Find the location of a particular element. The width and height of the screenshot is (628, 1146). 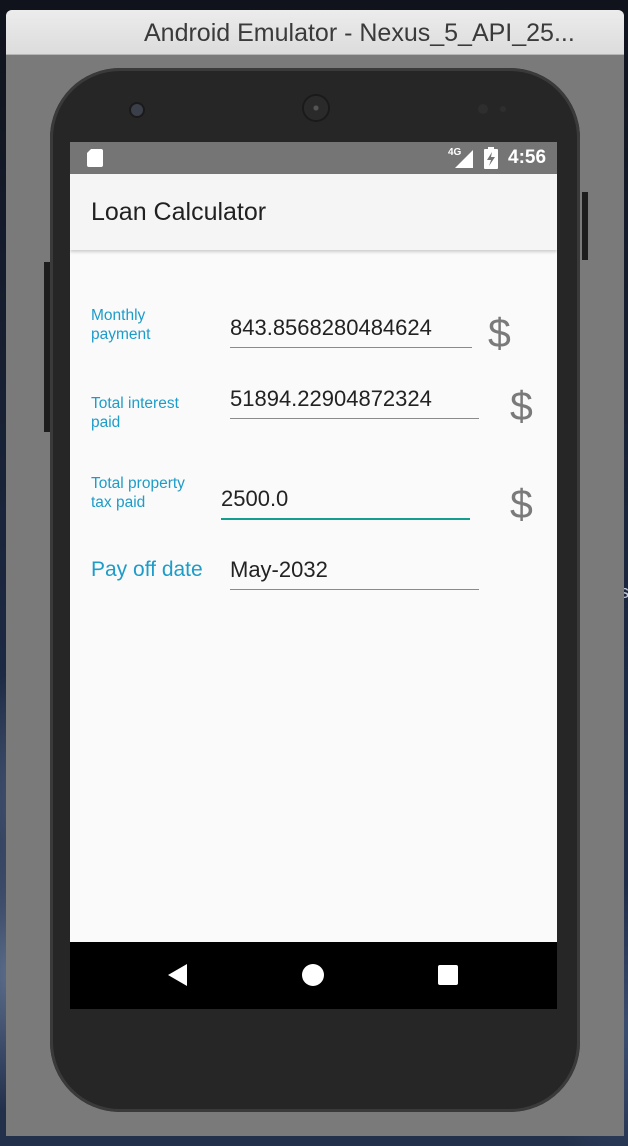

monthly-payment-label: Monthly payment is located at coordinates (121, 325).